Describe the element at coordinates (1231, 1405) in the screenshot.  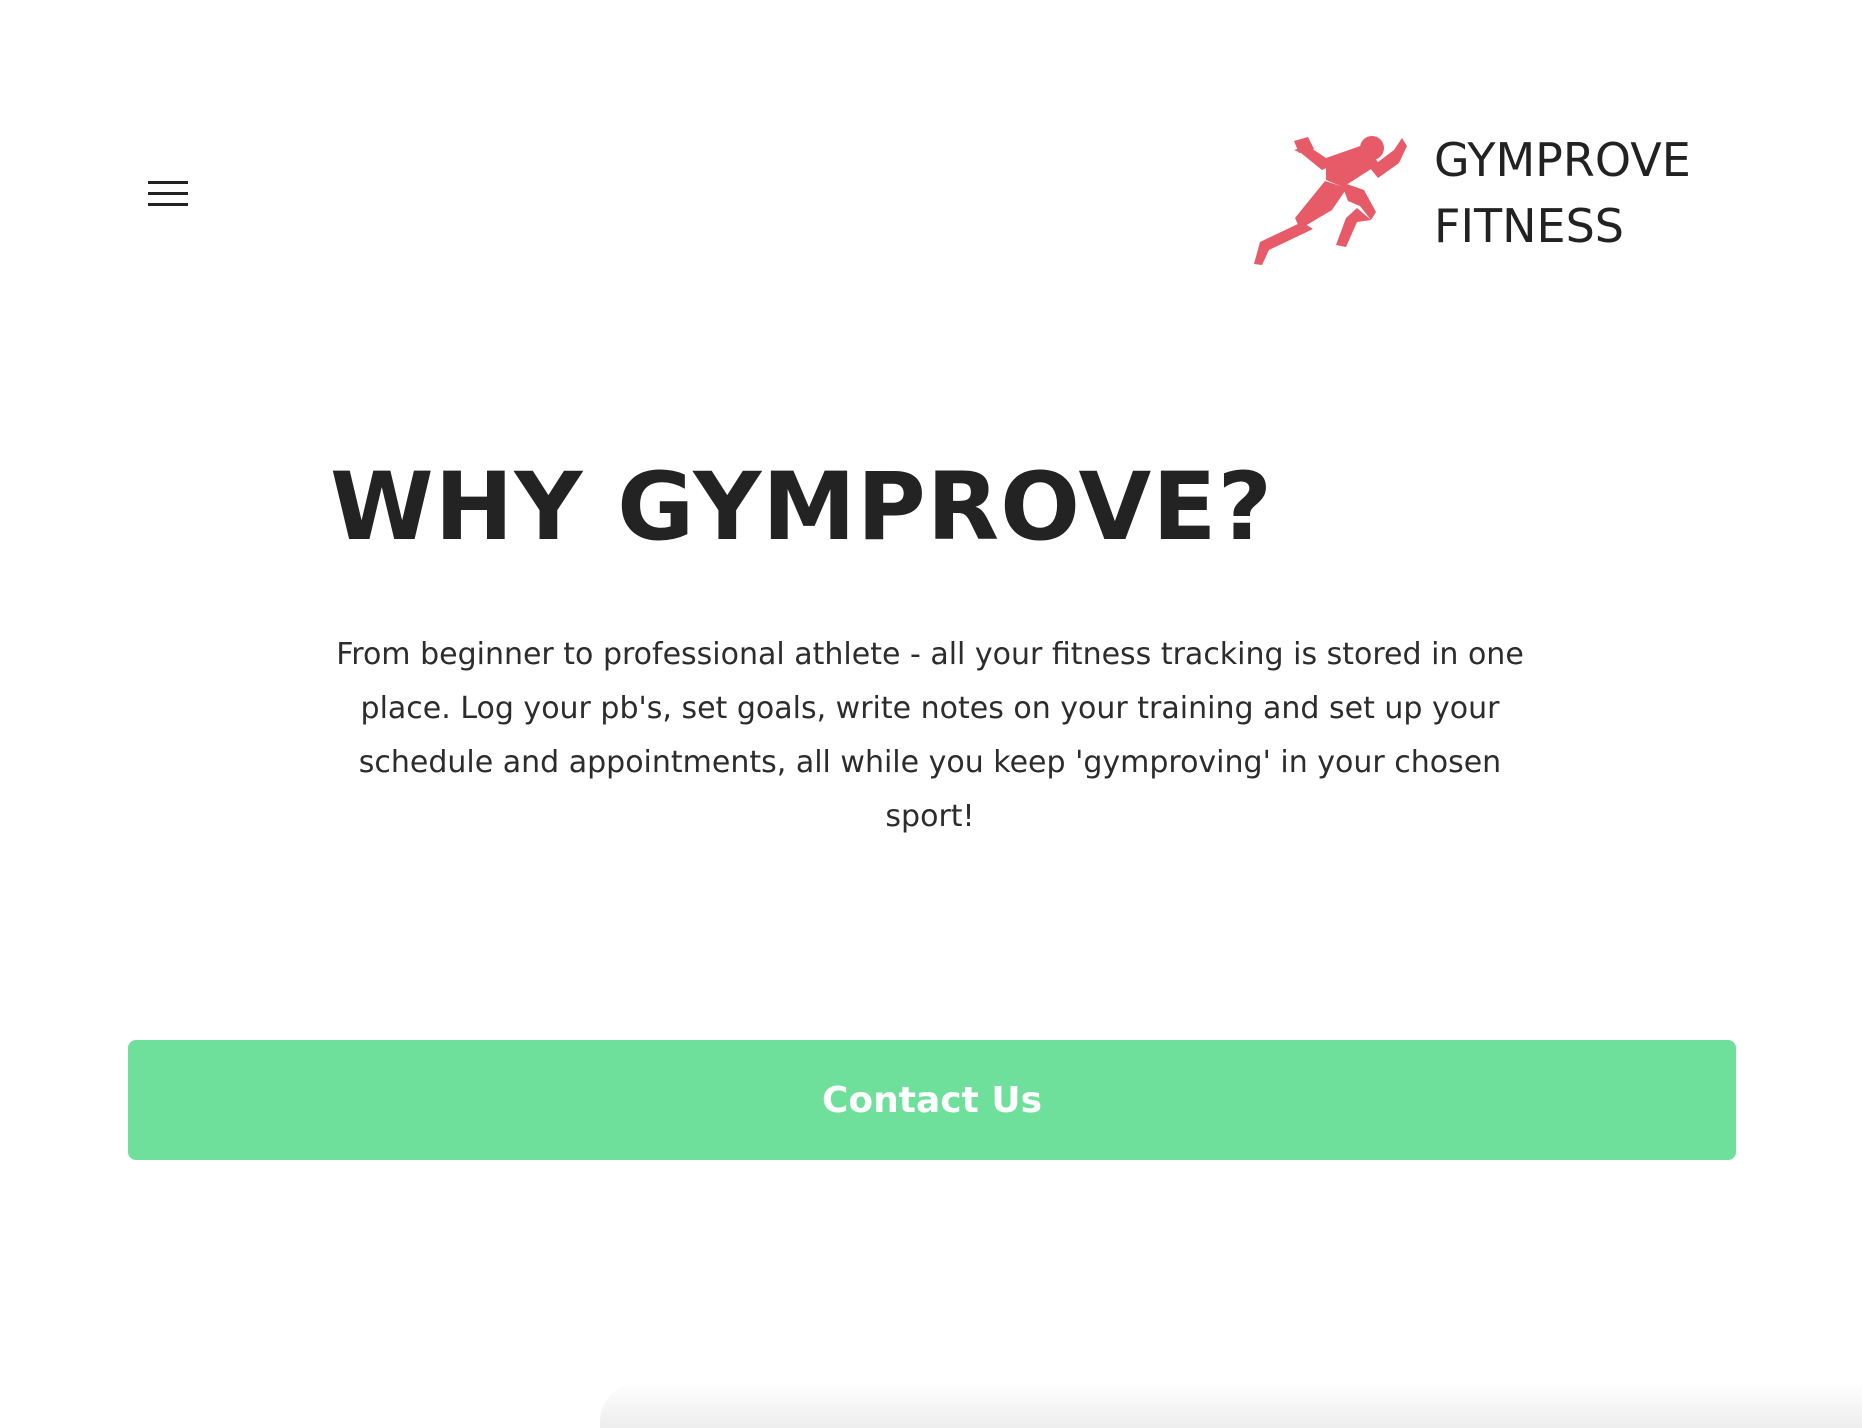
I see `bottom-fade-overlay` at that location.